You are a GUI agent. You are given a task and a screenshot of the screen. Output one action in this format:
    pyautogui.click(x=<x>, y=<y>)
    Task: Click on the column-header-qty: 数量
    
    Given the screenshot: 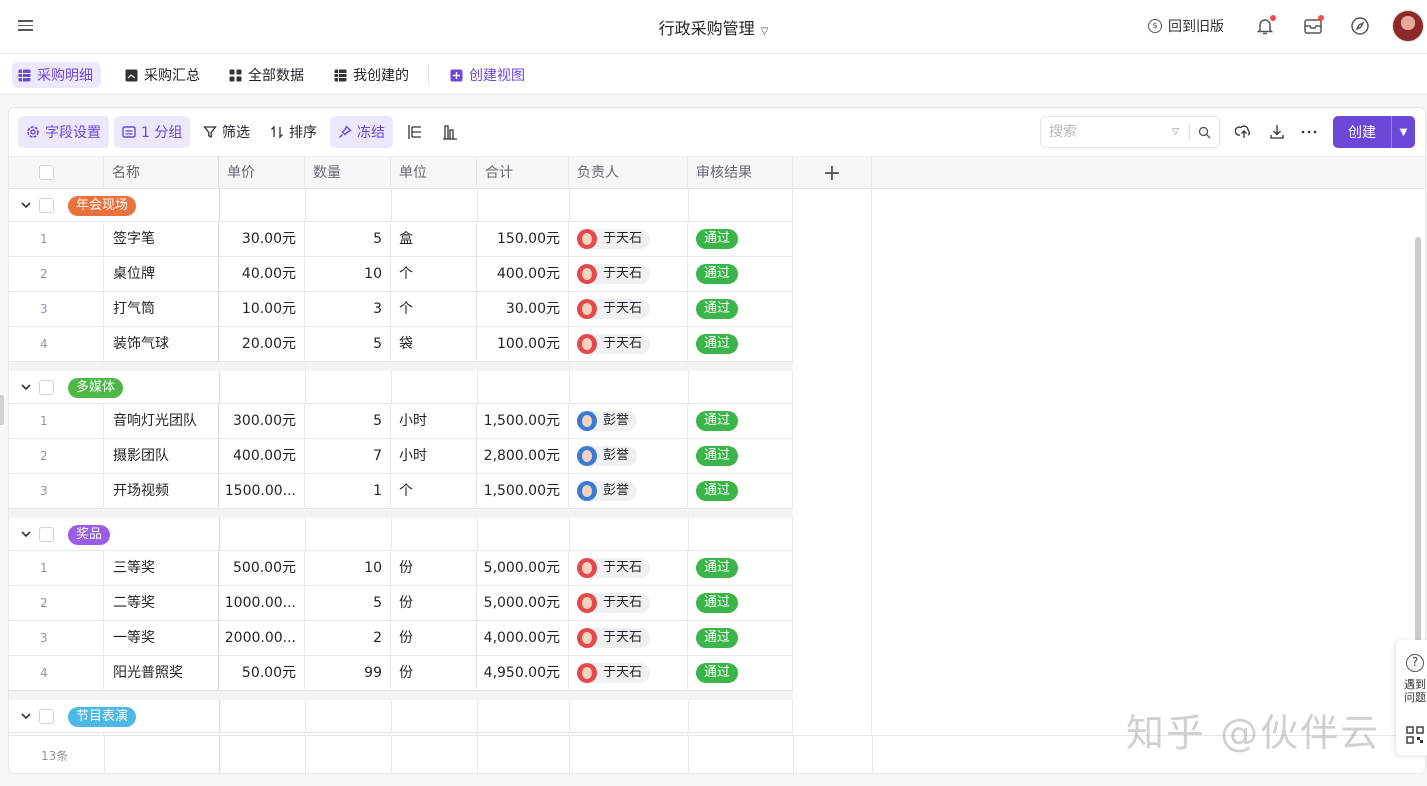 What is the action you would take?
    pyautogui.click(x=348, y=173)
    